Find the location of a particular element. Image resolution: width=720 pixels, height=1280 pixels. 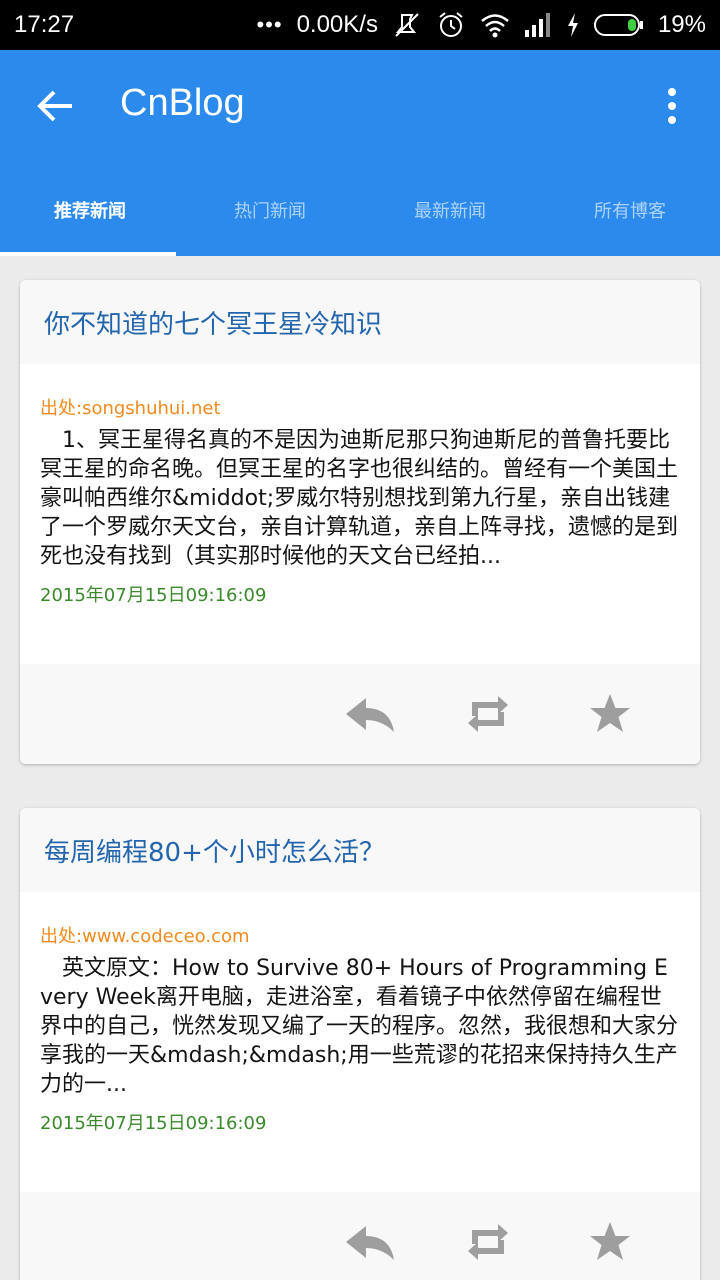

more-vertical-icon is located at coordinates (672, 106).